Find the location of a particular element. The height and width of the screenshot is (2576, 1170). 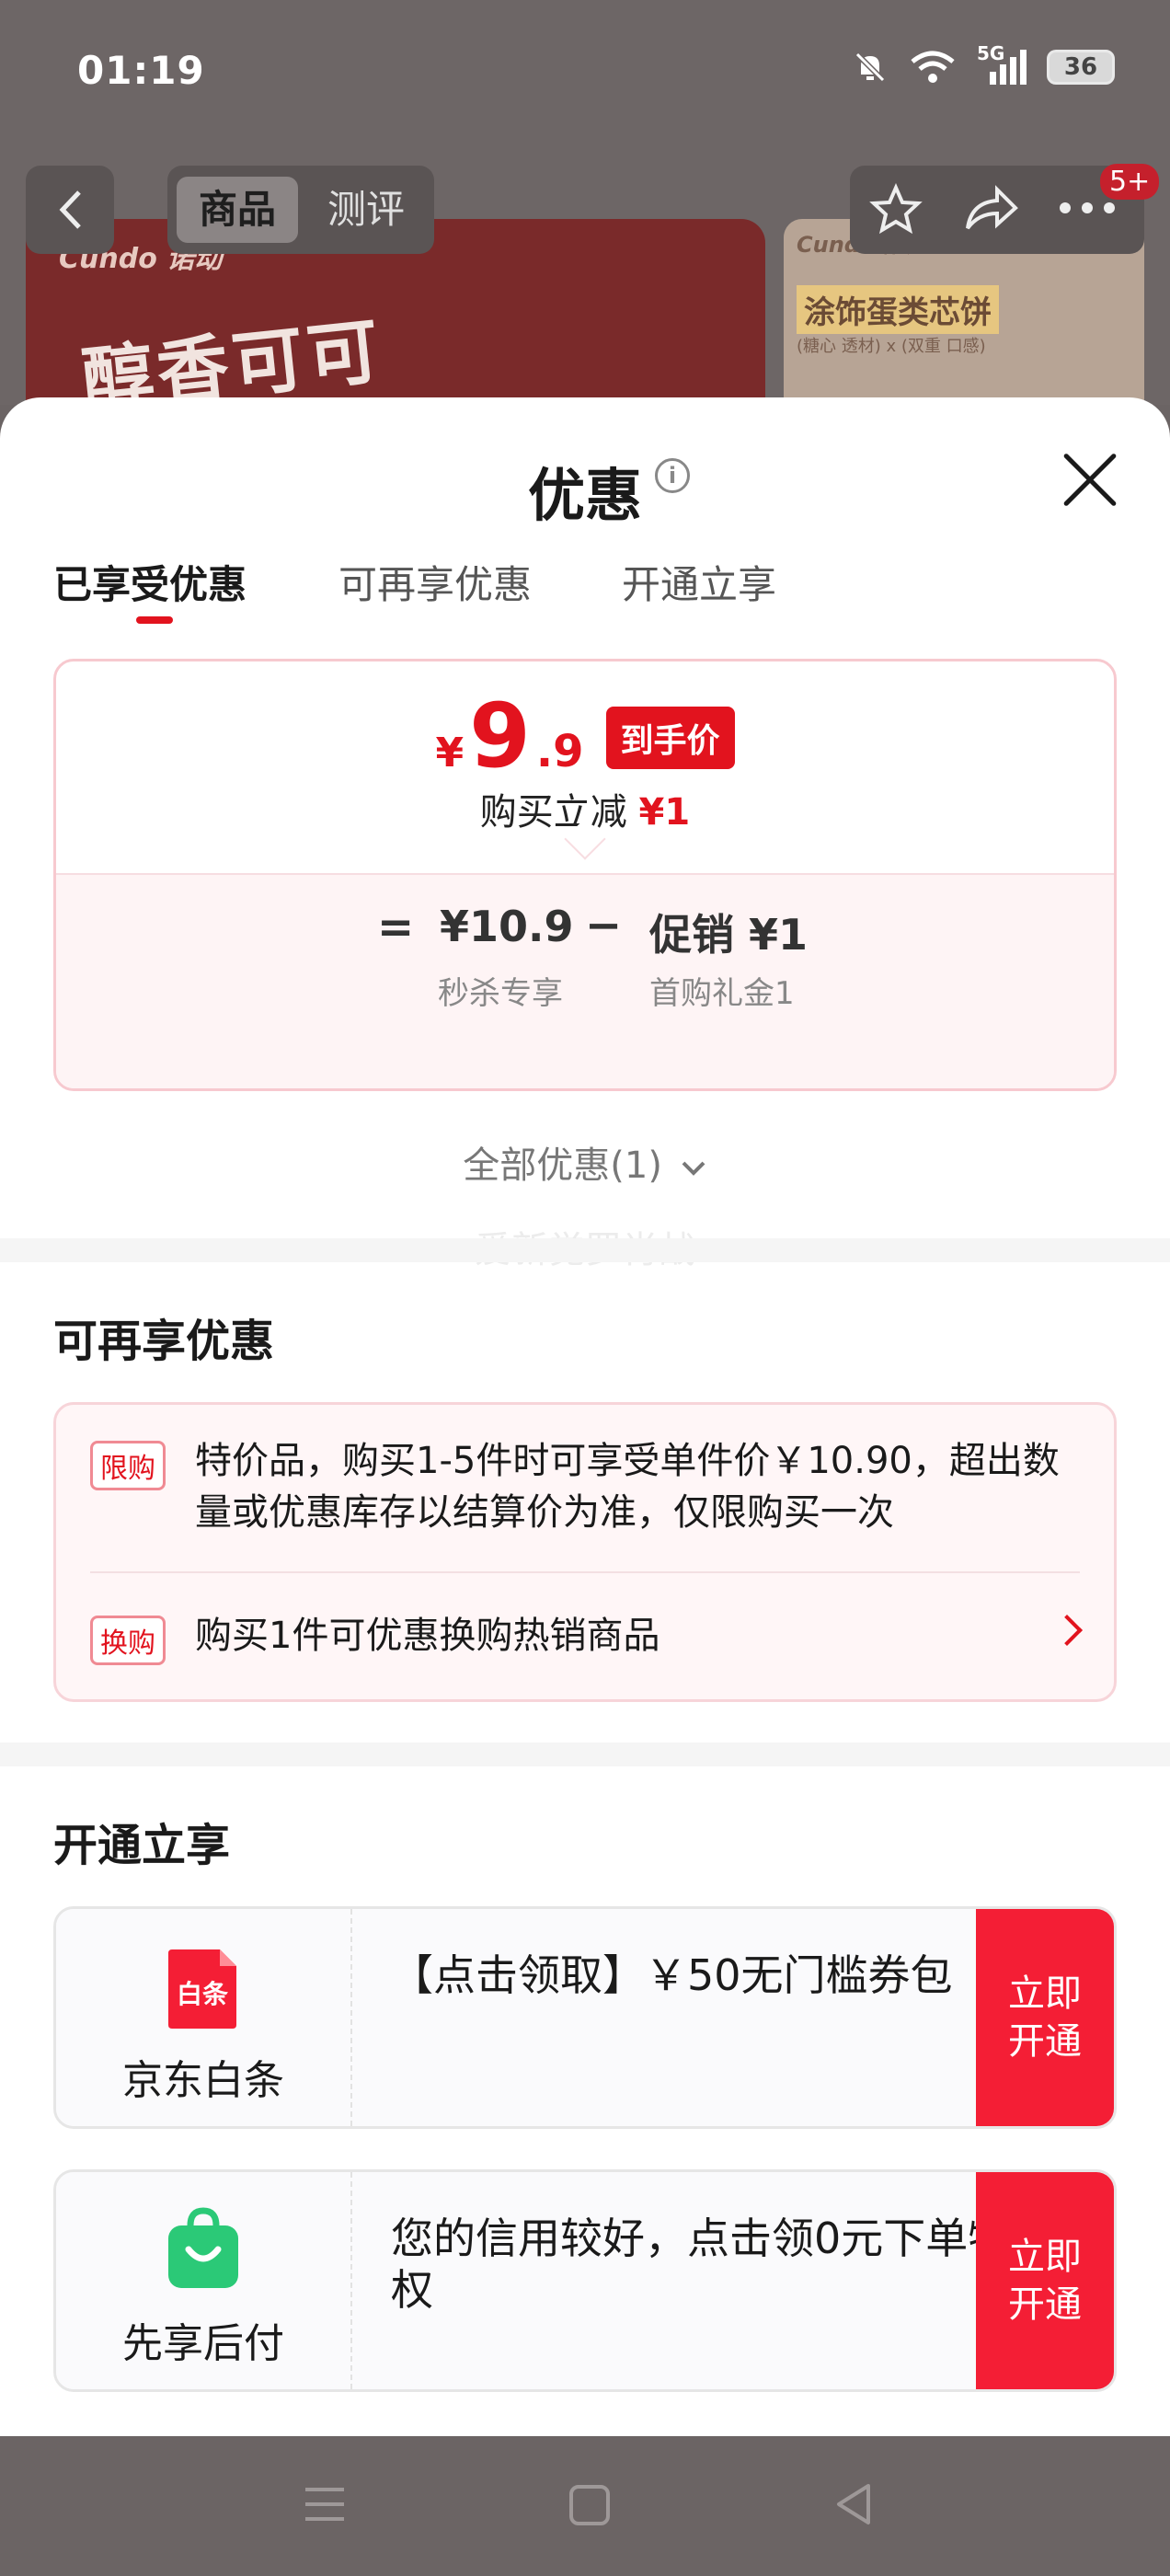

pay-later-card: 先享后付 您的信用较好，点击领0元下单特权 立即开通 is located at coordinates (585, 2280).